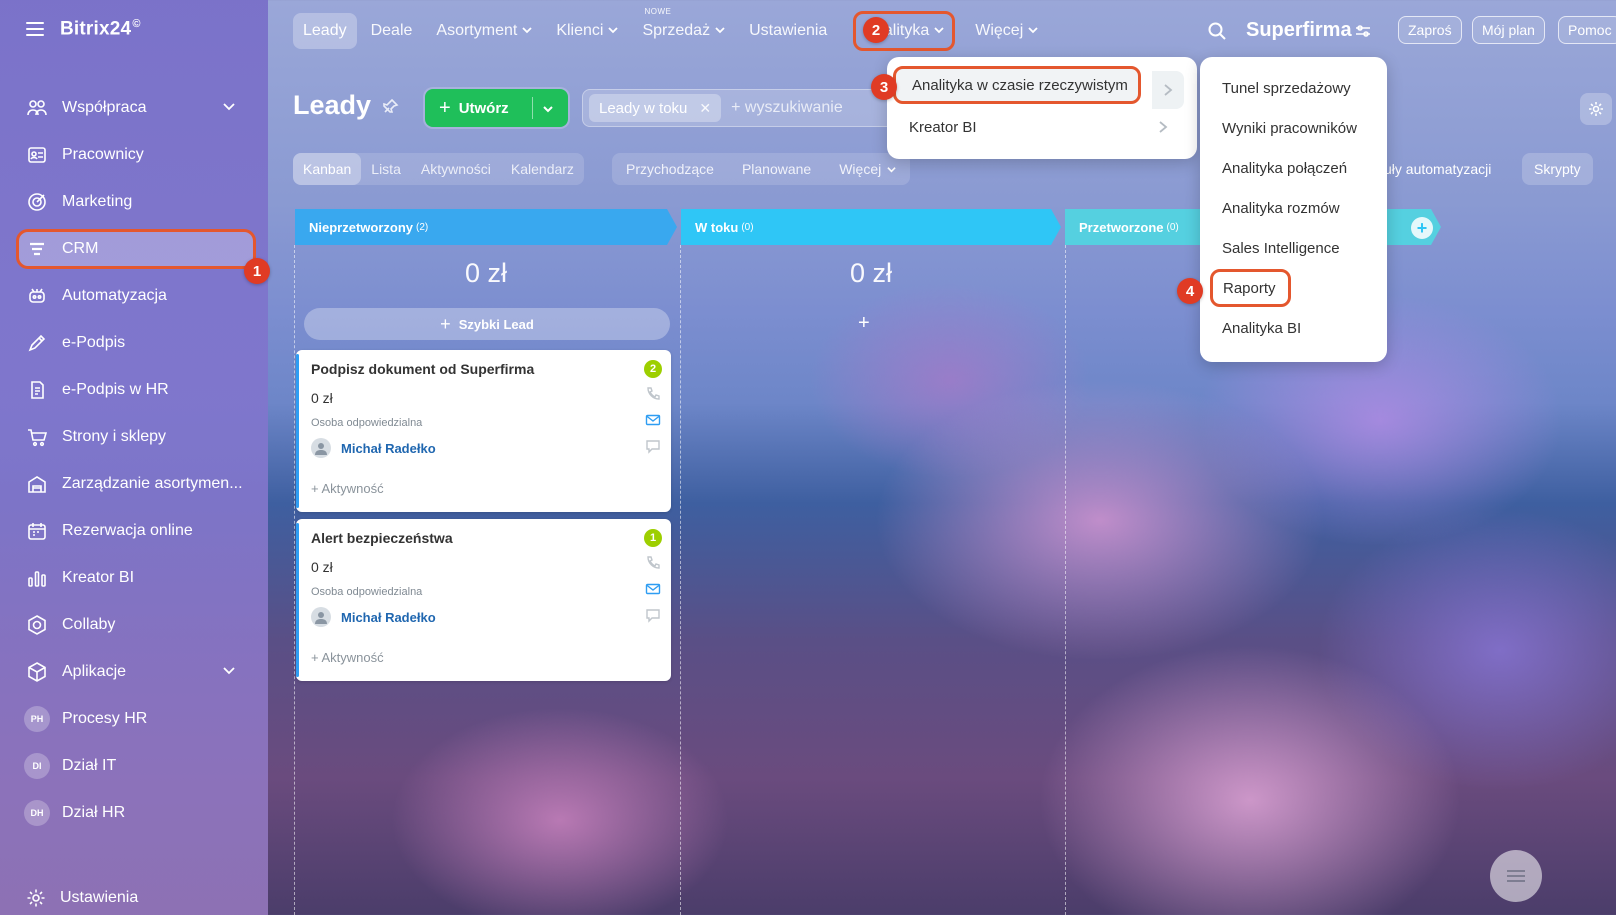 The image size is (1616, 915). Describe the element at coordinates (484, 31) in the screenshot. I see `tab-asortyment: Asortyment` at that location.